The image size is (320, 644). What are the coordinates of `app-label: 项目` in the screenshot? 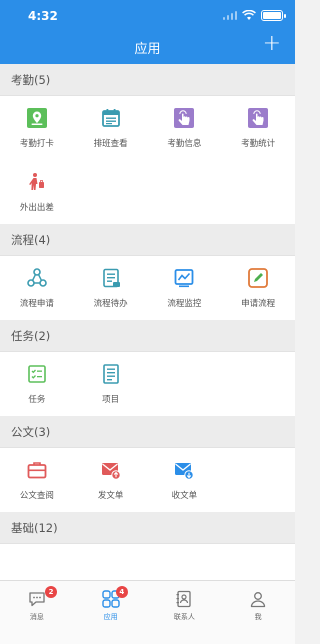 It's located at (111, 400).